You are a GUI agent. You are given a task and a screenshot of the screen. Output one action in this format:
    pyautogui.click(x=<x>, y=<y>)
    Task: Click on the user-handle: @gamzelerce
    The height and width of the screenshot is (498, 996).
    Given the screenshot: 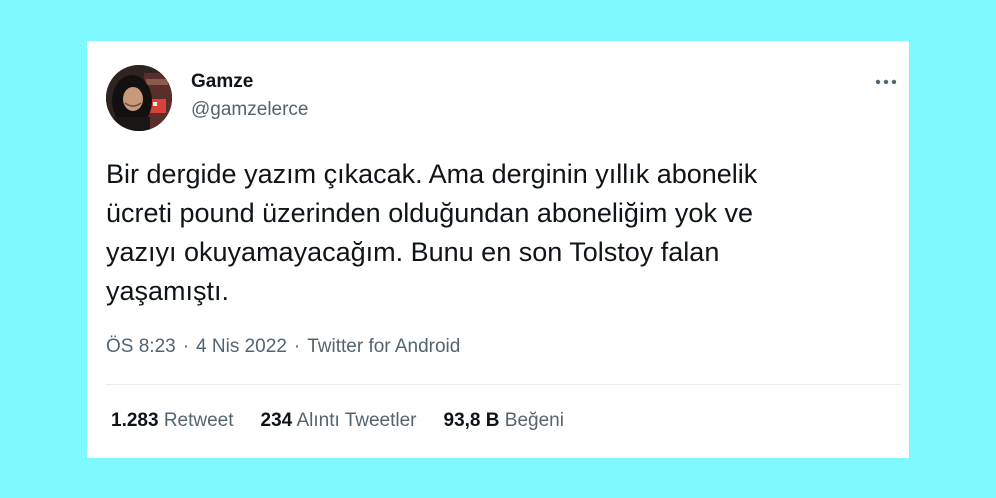 What is the action you would take?
    pyautogui.click(x=250, y=110)
    